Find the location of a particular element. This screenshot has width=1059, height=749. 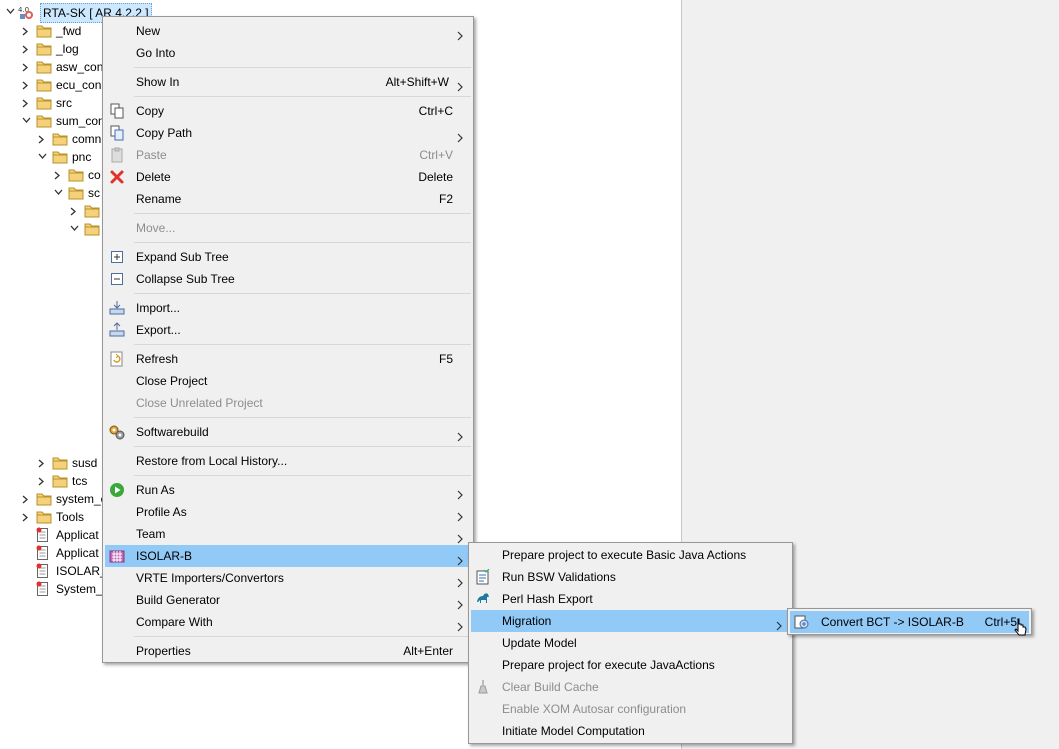

menu-item-properties: Properties Alt+Enter is located at coordinates (288, 651).